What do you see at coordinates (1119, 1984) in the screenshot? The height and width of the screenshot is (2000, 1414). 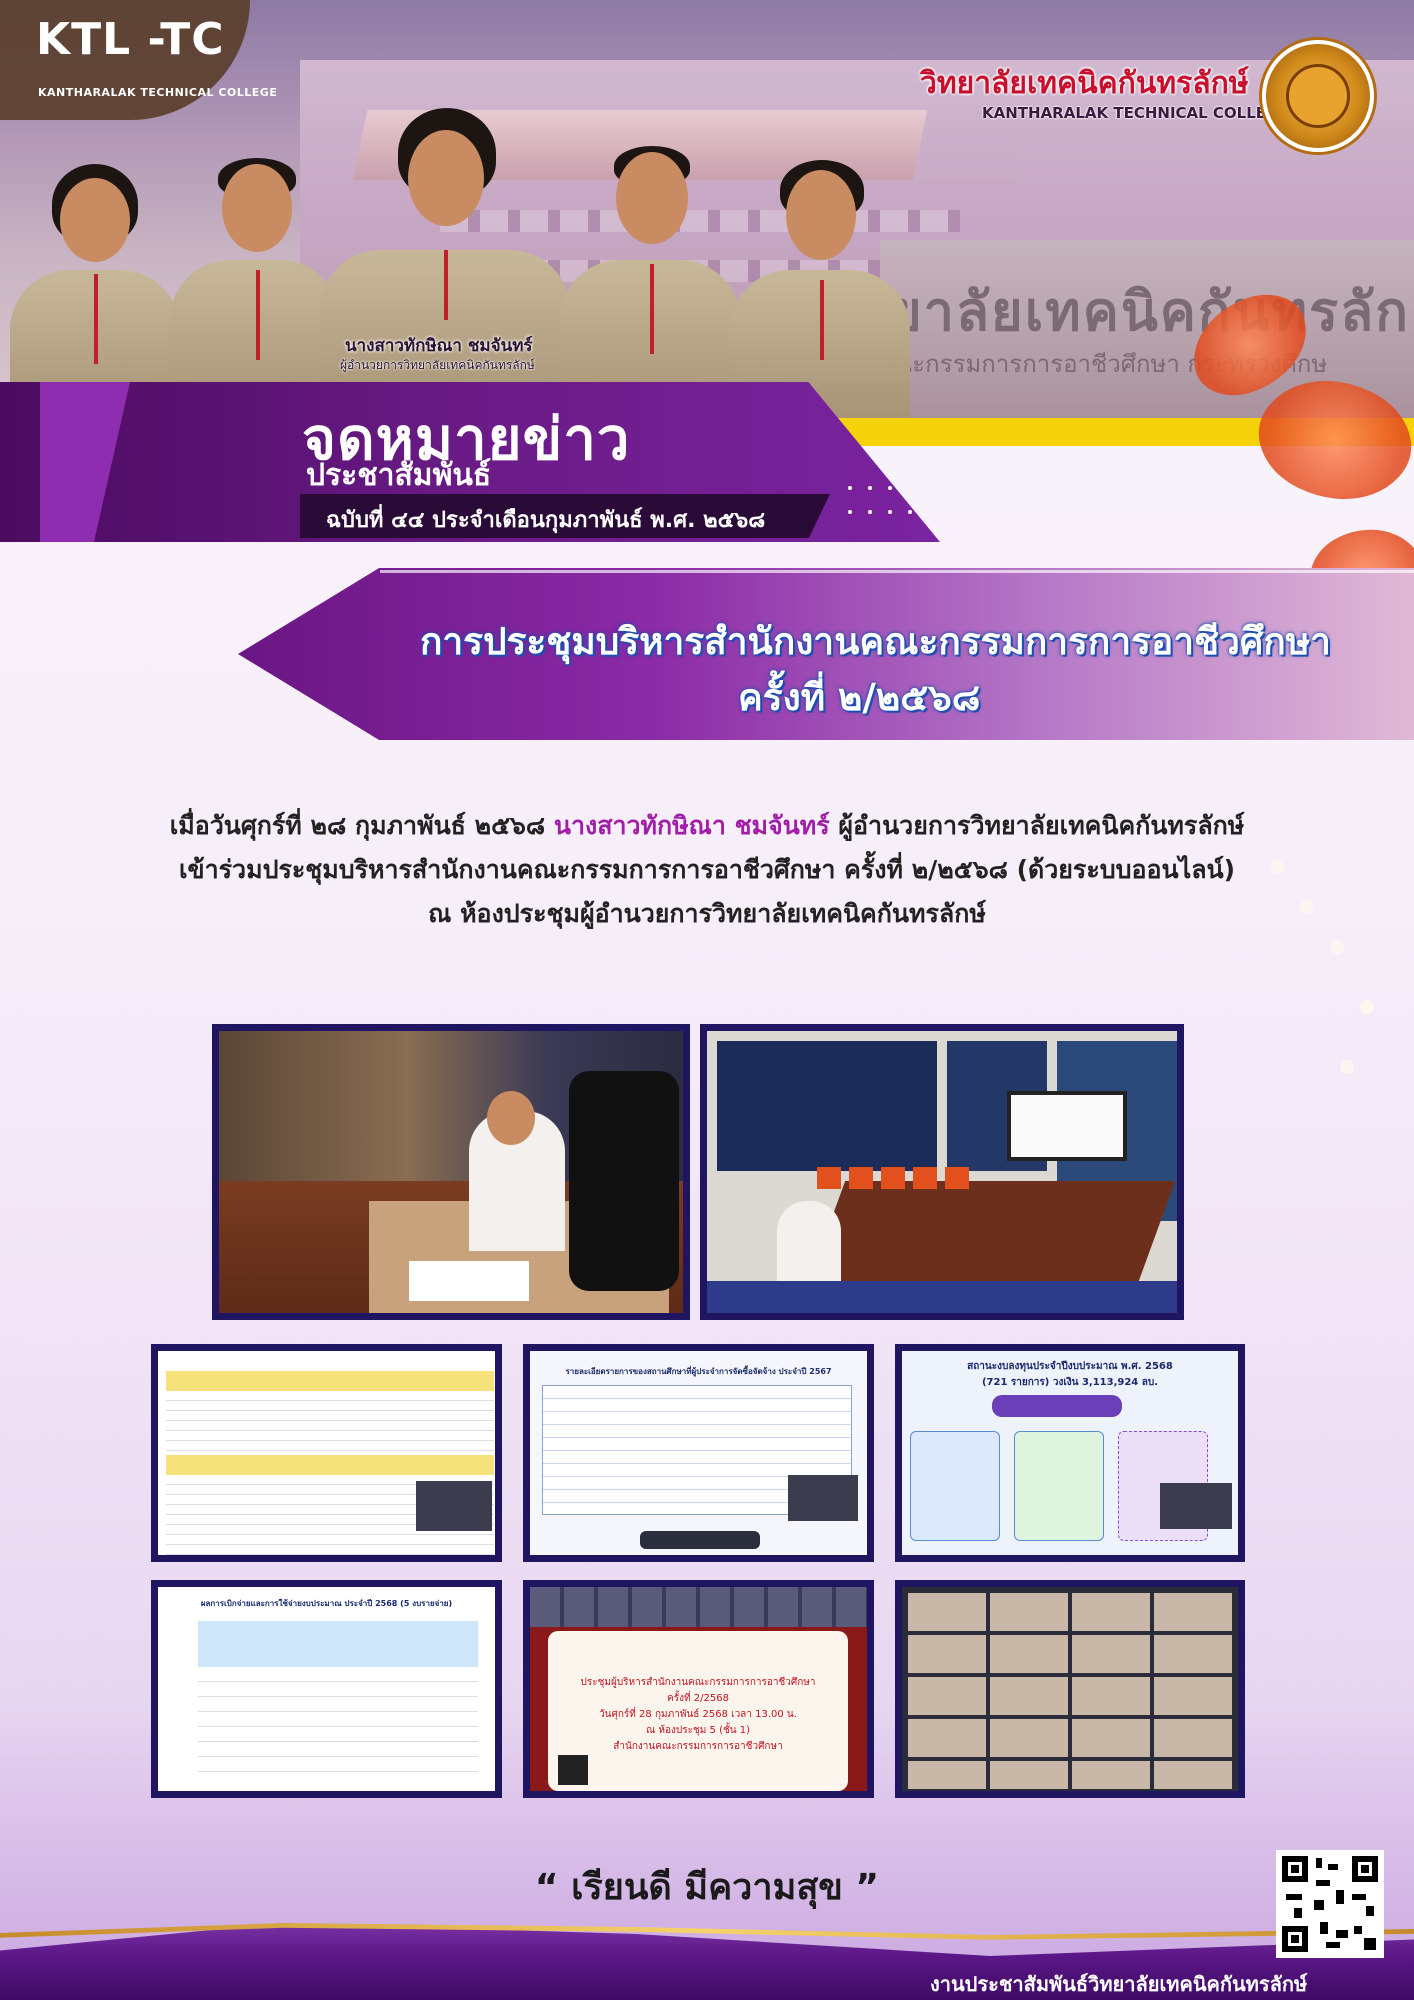 I see `footer-credit: งานประชาสัมพันธ์วิทยาลัยเทคนิคกันทรลักษ์` at bounding box center [1119, 1984].